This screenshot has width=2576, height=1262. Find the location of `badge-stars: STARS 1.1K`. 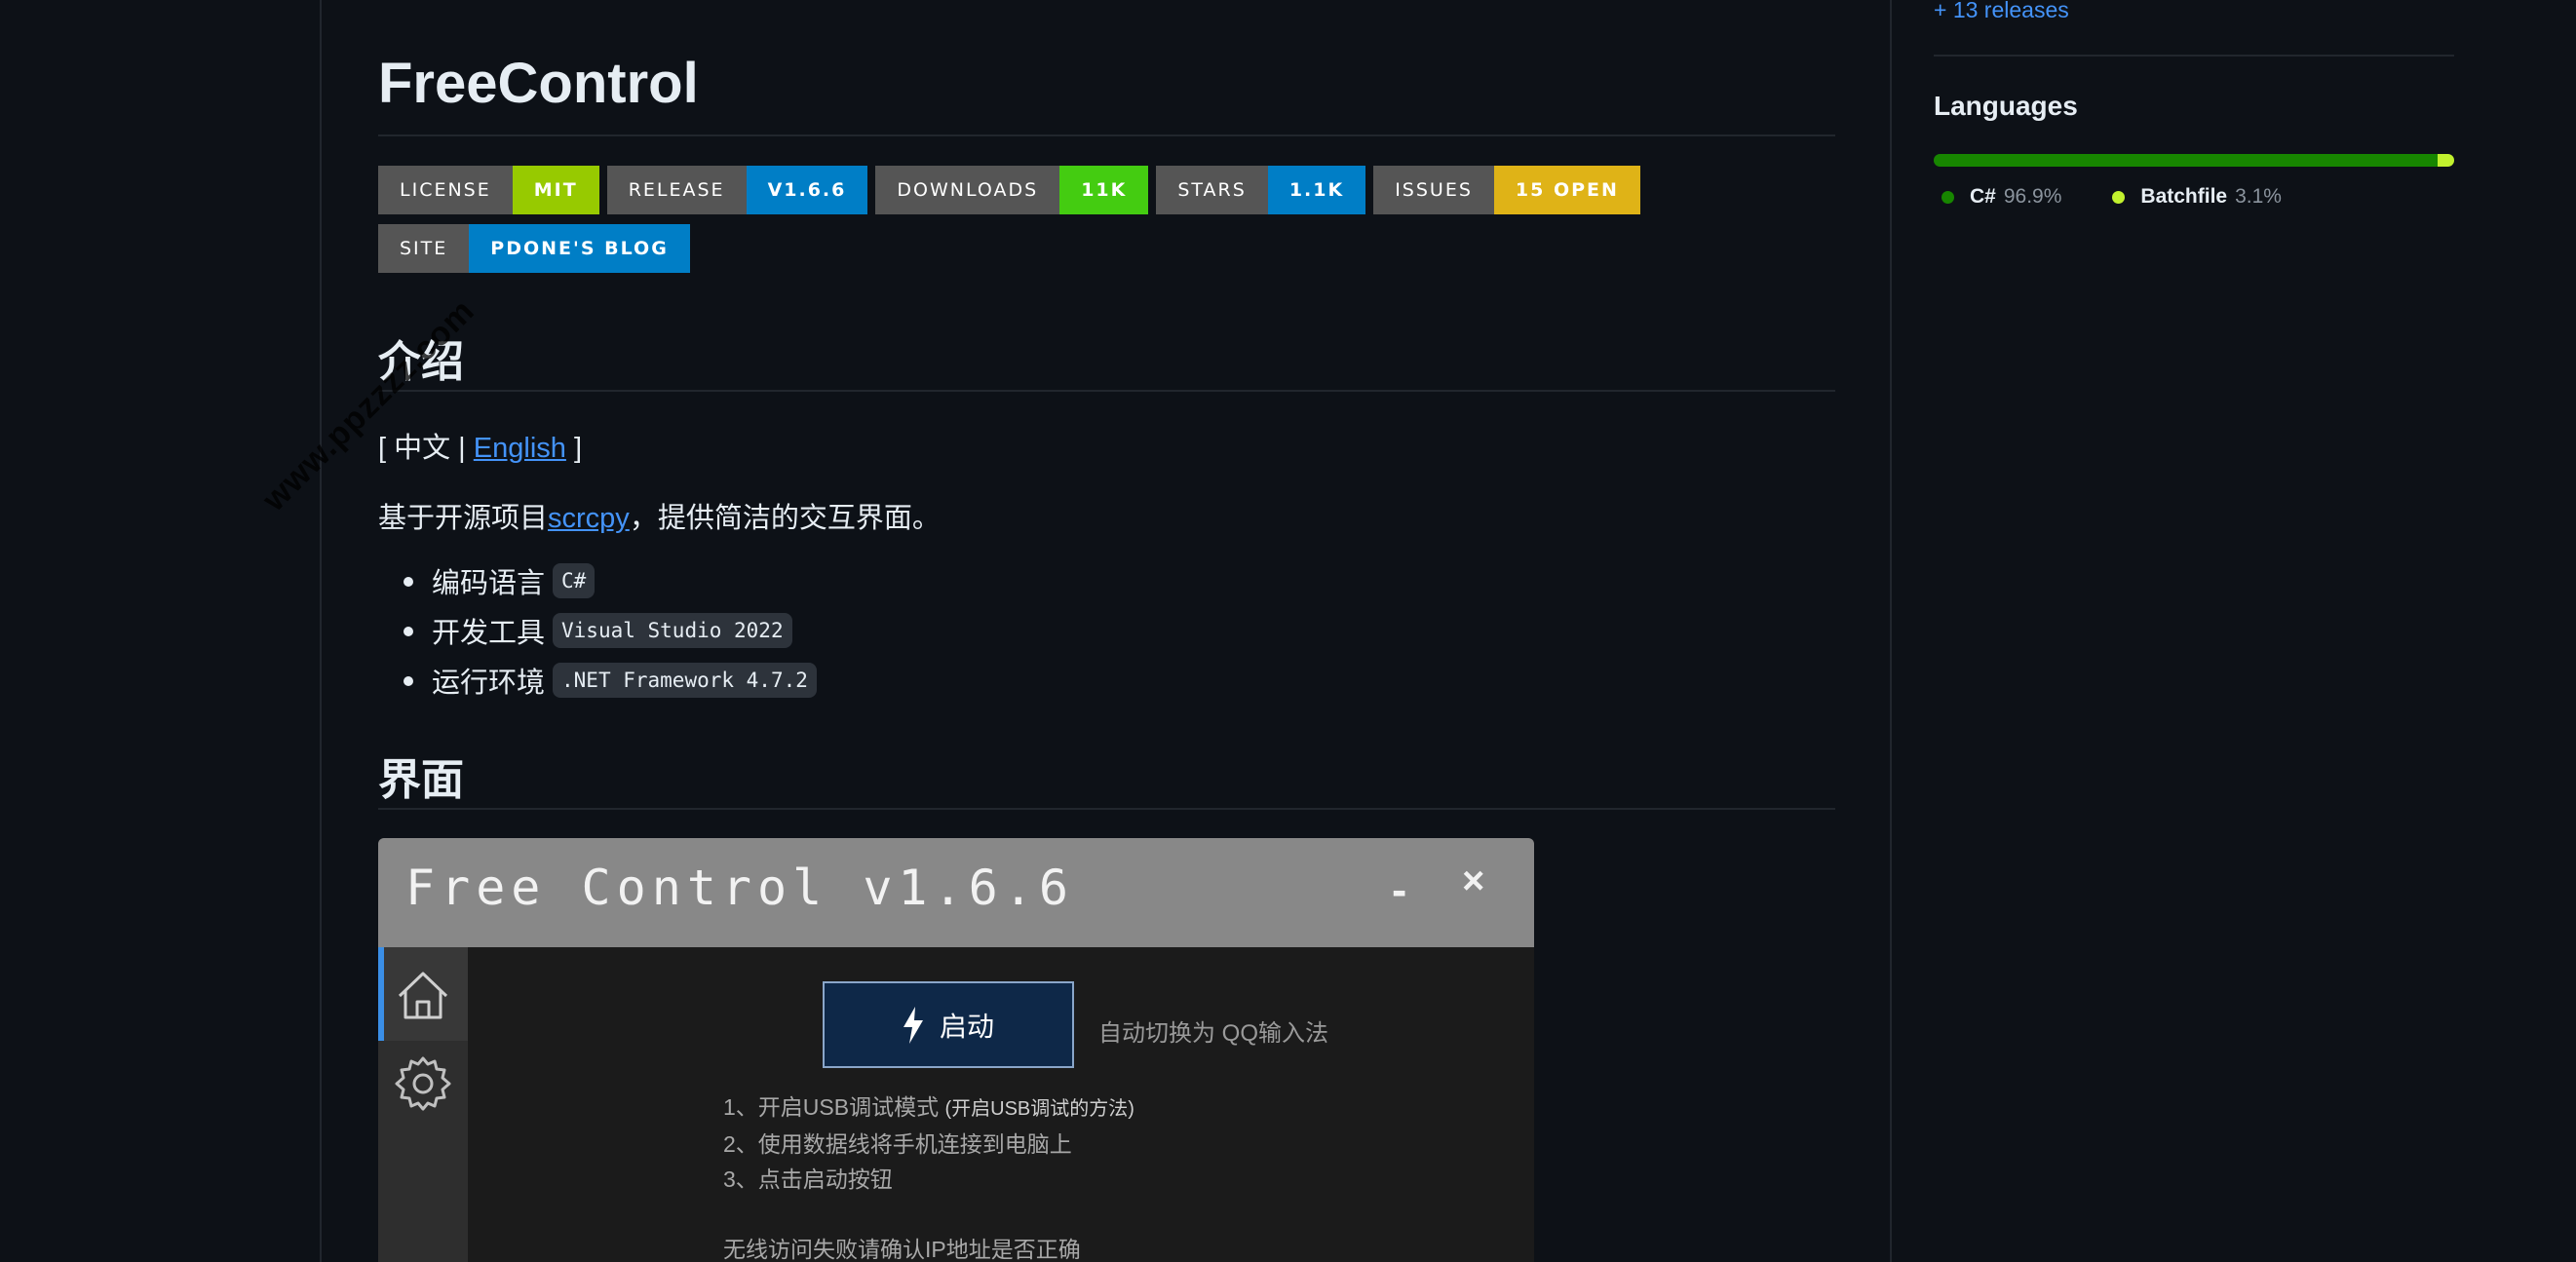

badge-stars: STARS 1.1K is located at coordinates (1261, 190).